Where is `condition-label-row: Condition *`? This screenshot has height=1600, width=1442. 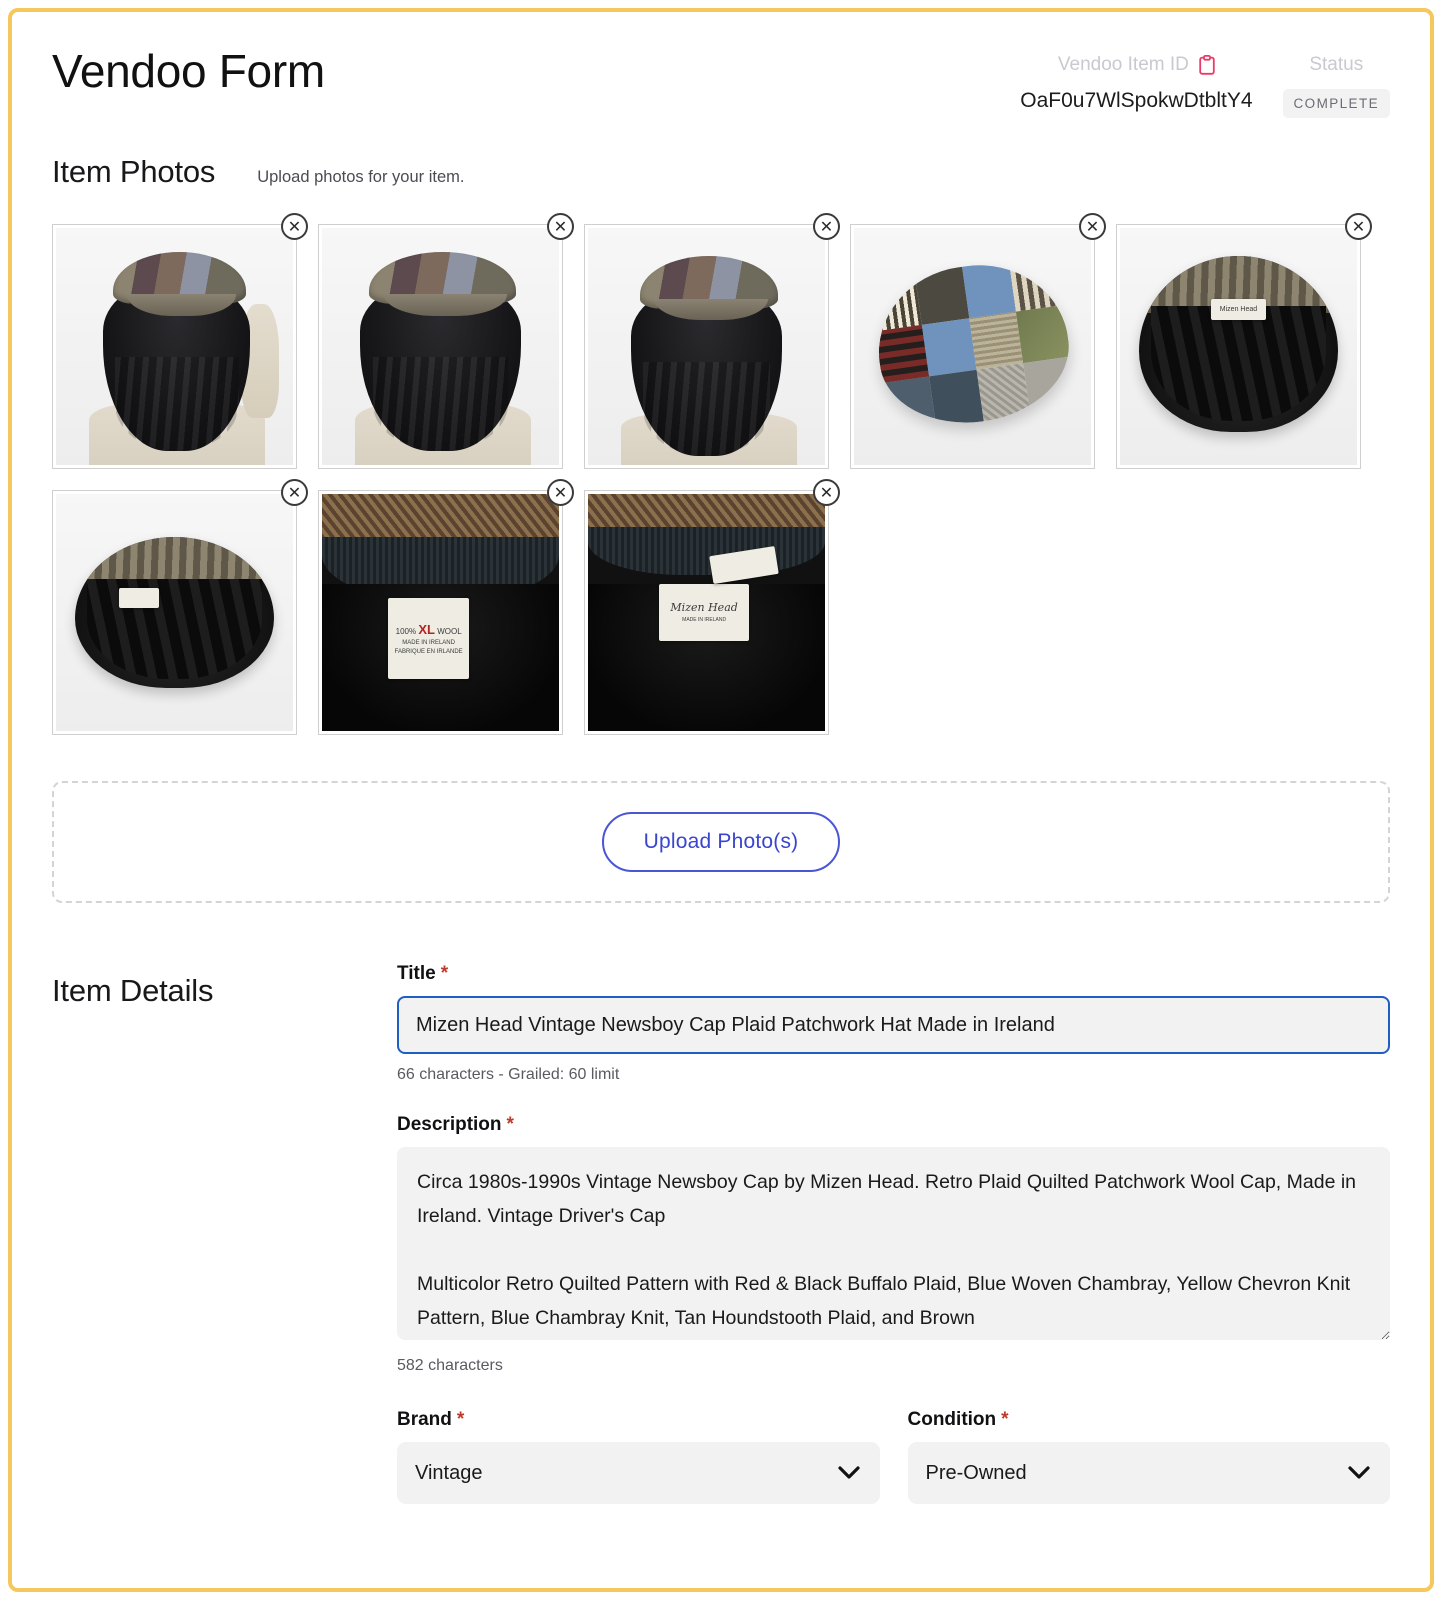
condition-label-row: Condition * is located at coordinates (1149, 1420).